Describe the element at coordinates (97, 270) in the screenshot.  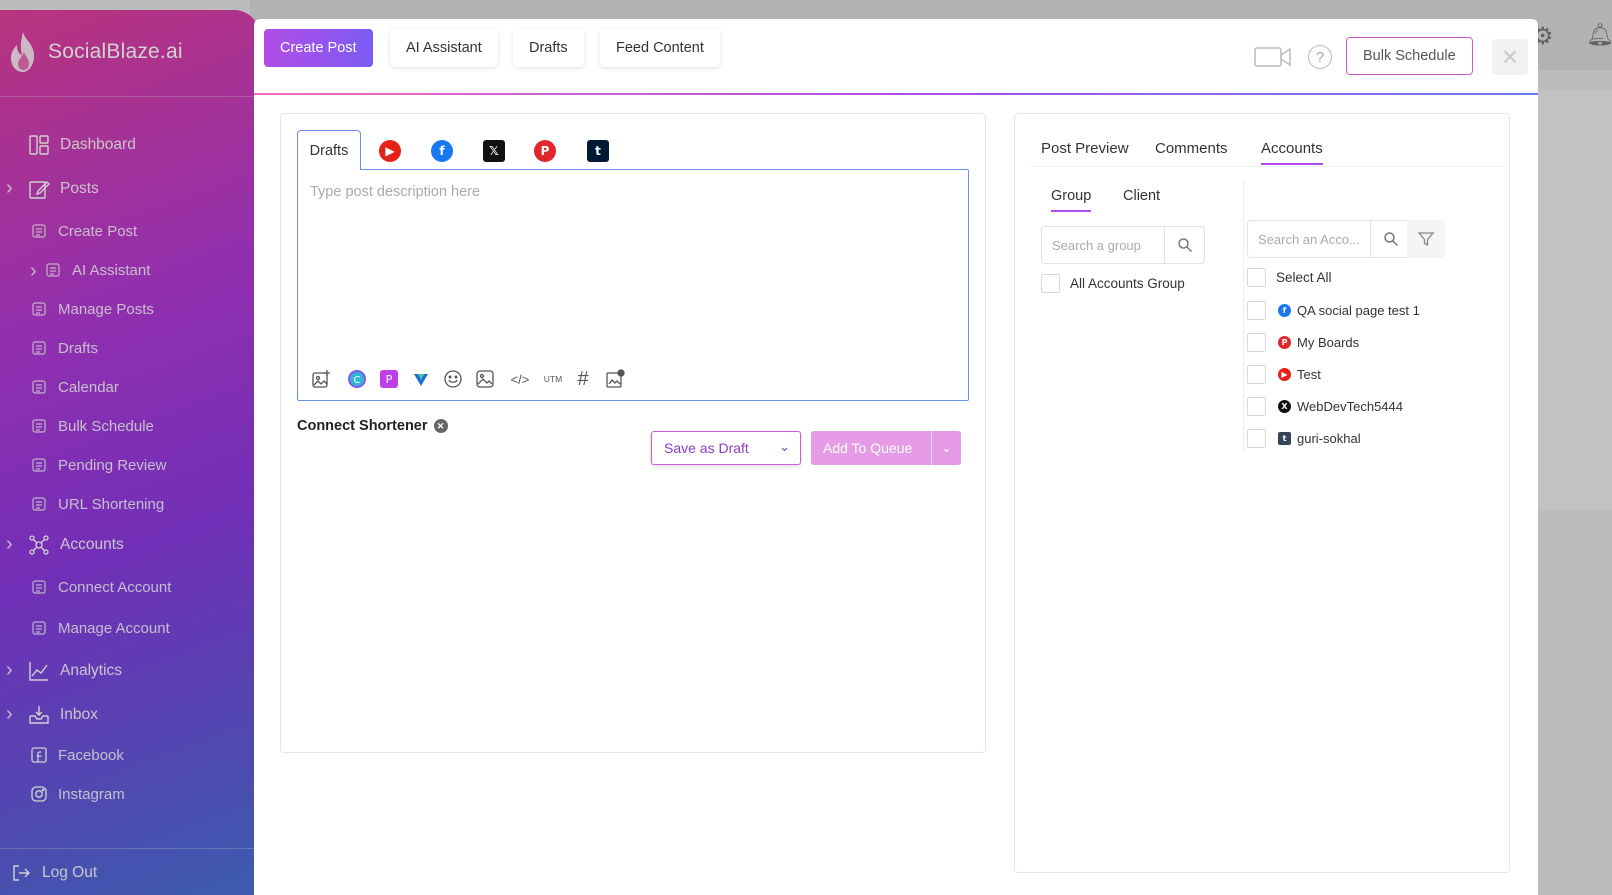
I see `sidebar-item-ai-assistant: AI Assistant` at that location.